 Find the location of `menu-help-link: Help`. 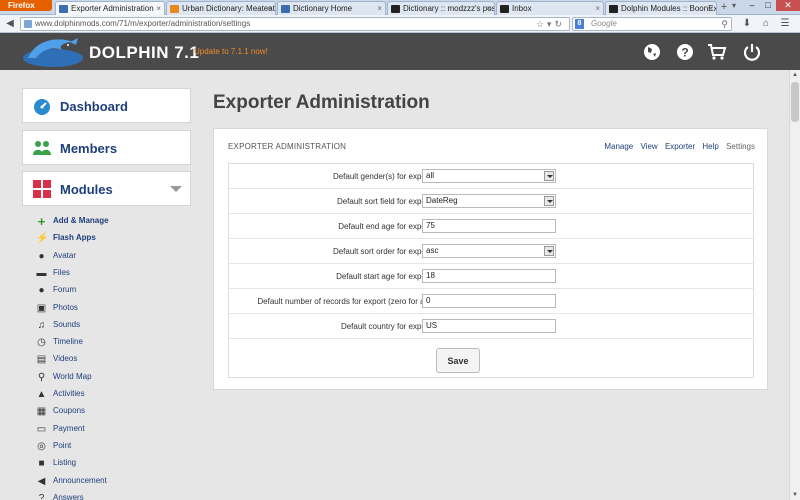

menu-help-link: Help is located at coordinates (710, 146).